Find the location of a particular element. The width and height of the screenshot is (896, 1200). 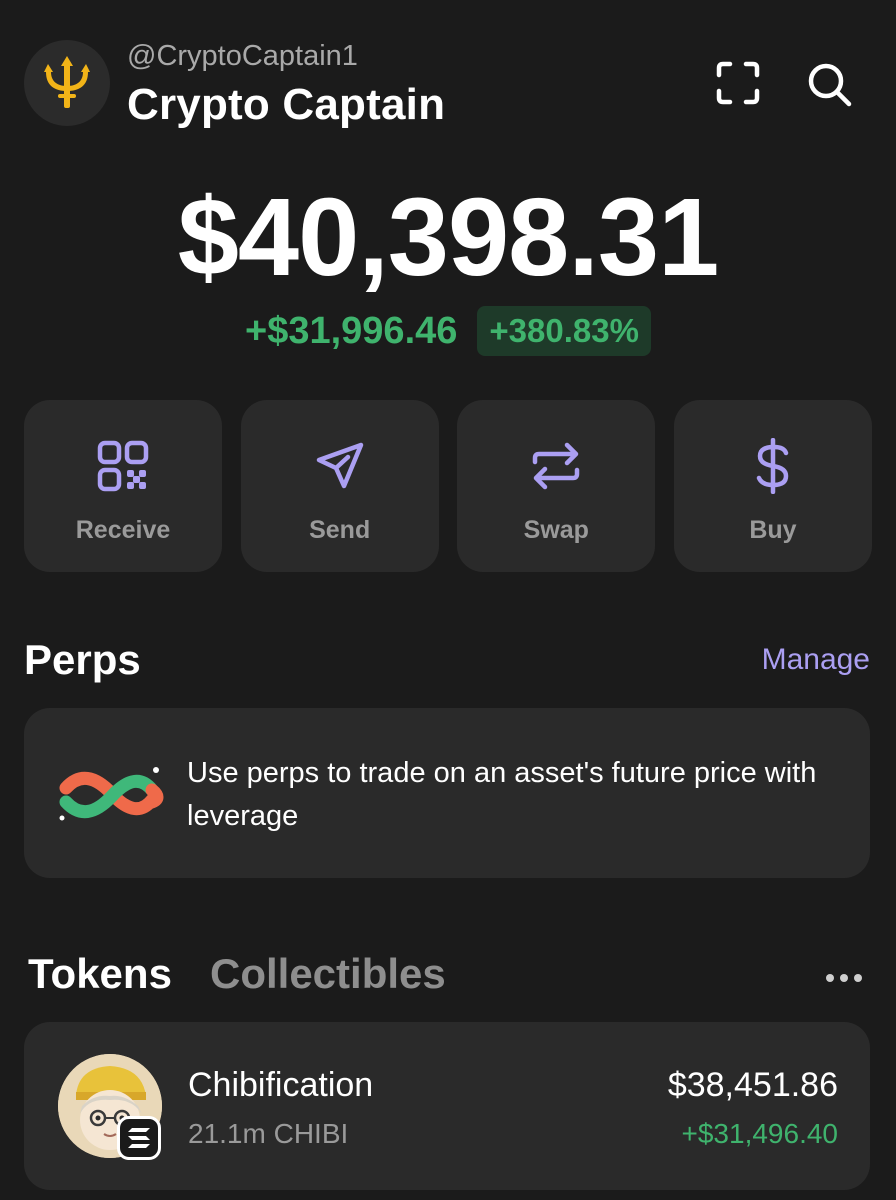

solana-icon is located at coordinates (139, 1138).